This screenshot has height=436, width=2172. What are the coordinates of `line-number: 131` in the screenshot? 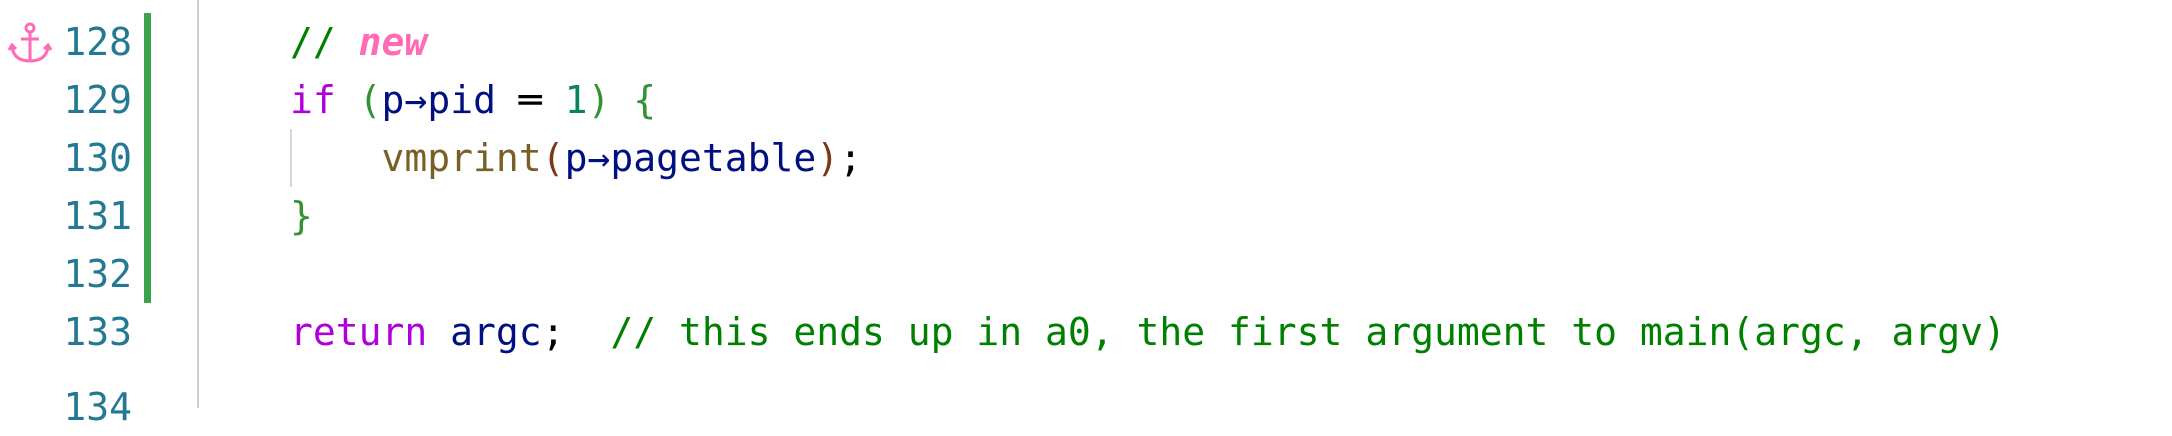 It's located at (96, 216).